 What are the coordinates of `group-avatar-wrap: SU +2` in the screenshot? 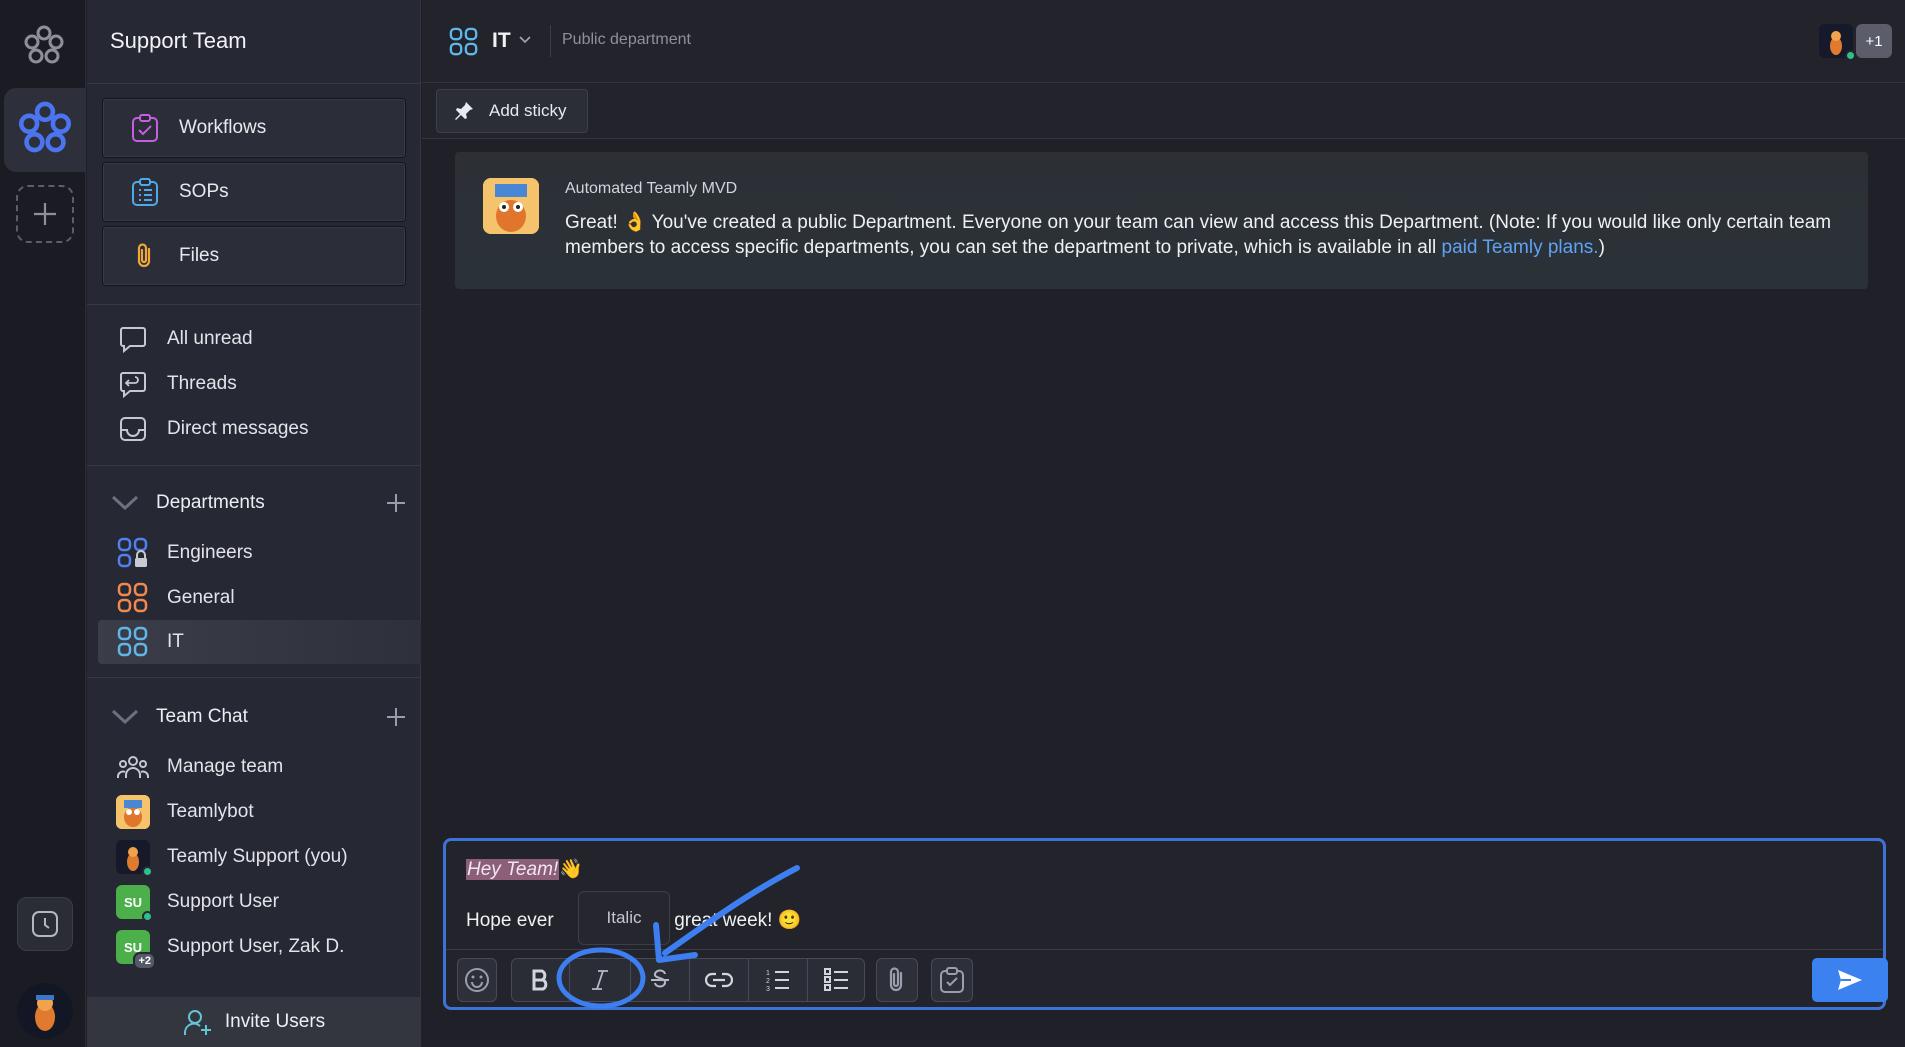 It's located at (136, 950).